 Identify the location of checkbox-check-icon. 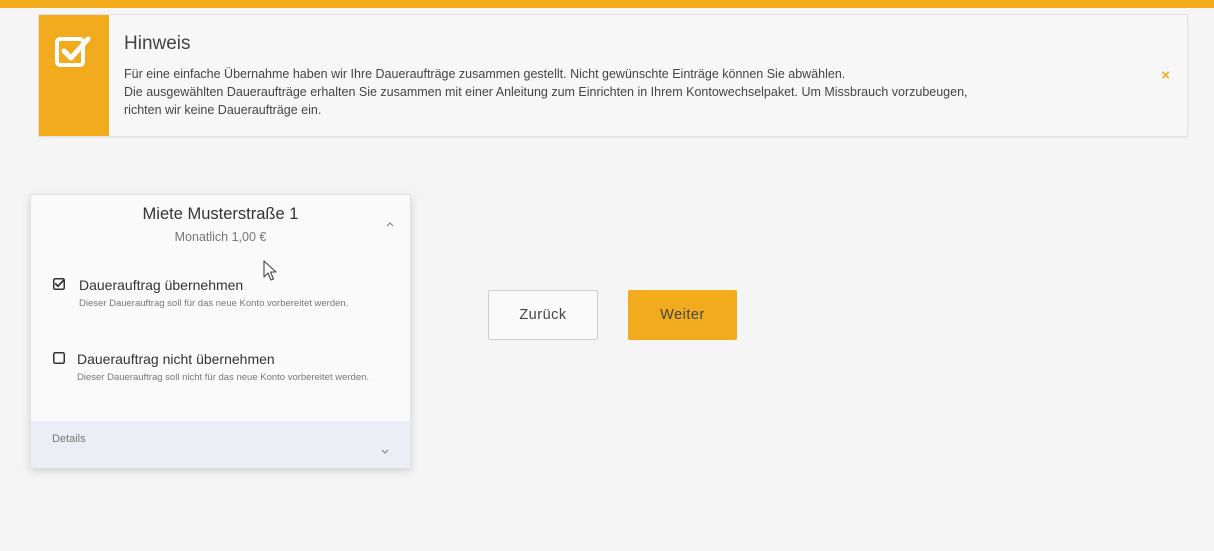
(73, 51).